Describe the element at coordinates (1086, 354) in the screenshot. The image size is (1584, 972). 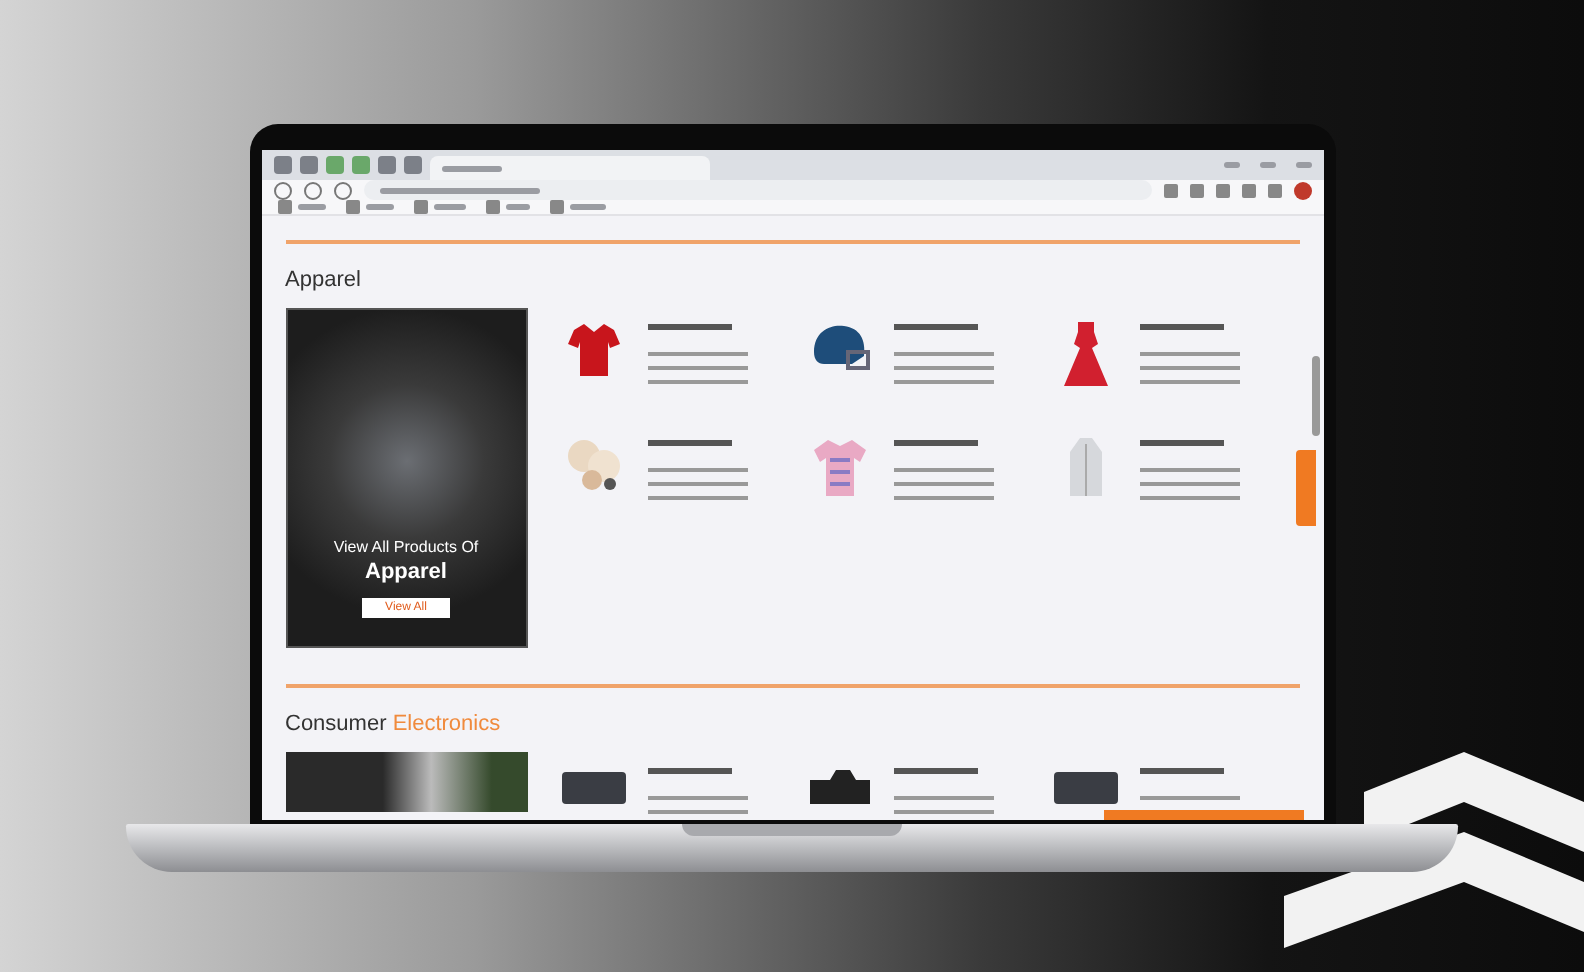
I see `dress-icon` at that location.